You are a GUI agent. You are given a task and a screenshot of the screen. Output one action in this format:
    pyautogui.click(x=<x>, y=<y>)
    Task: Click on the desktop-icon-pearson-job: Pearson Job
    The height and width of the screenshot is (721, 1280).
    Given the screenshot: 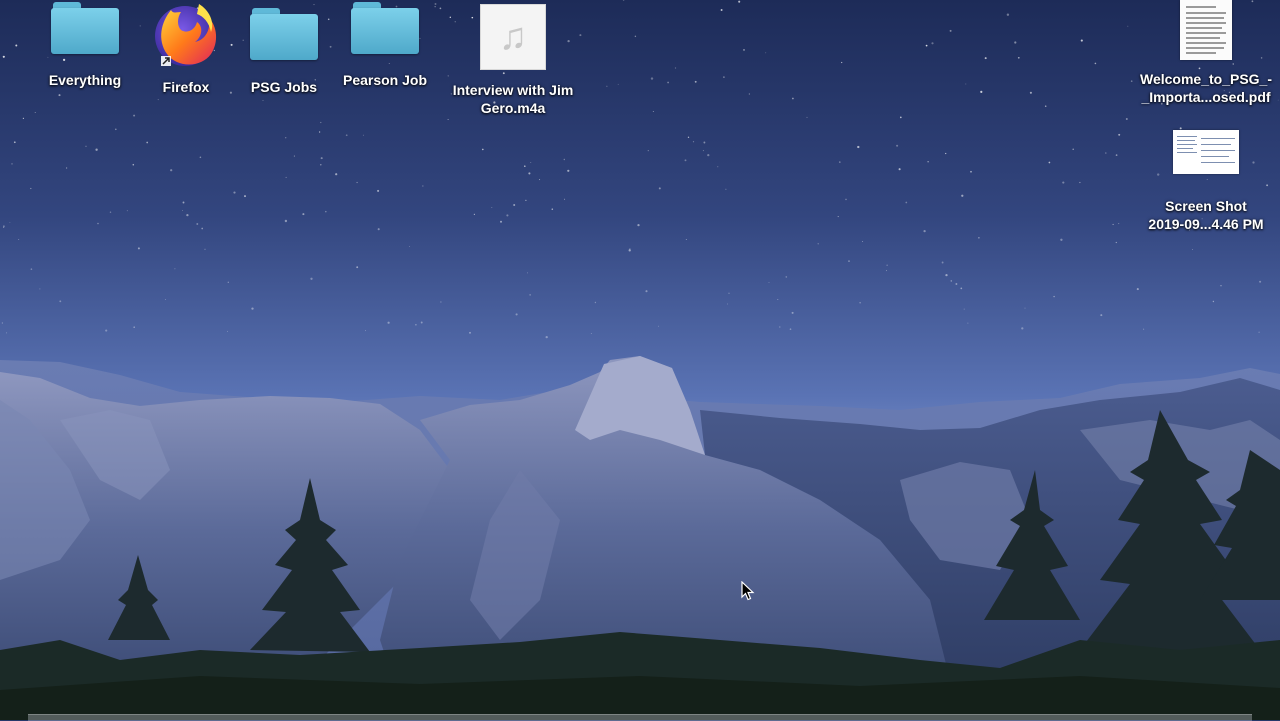 What is the action you would take?
    pyautogui.click(x=385, y=45)
    